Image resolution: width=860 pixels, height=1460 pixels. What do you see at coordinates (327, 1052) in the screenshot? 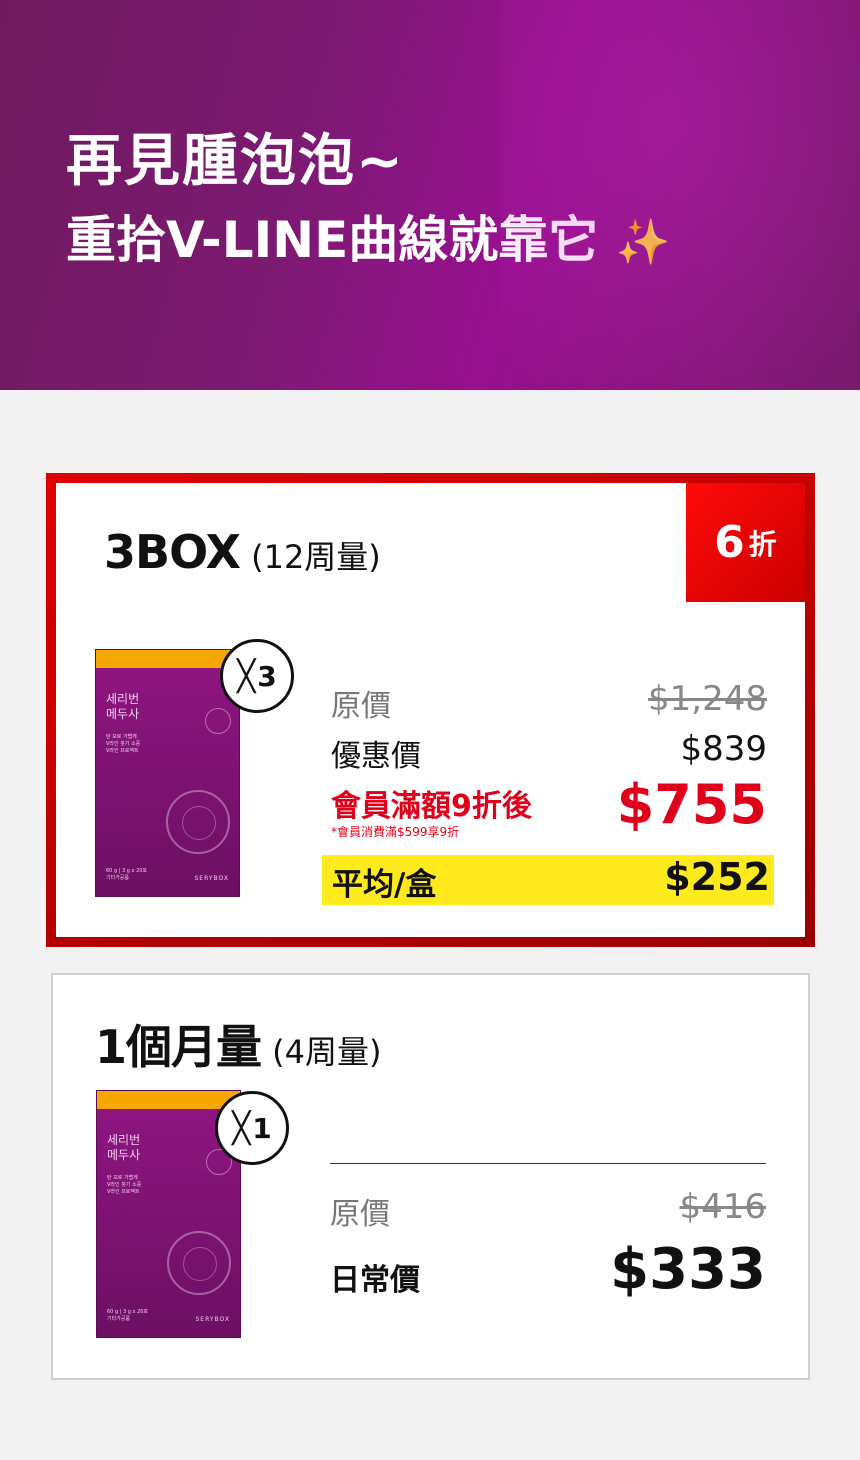
I see `offer-title-sub: (4周量)` at bounding box center [327, 1052].